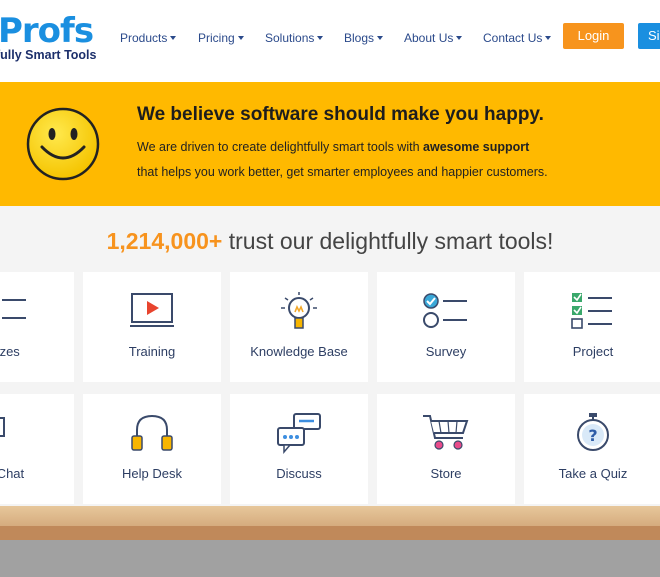 Image resolution: width=660 pixels, height=577 pixels. Describe the element at coordinates (37, 327) in the screenshot. I see `product-card-quizzes: izzes` at that location.